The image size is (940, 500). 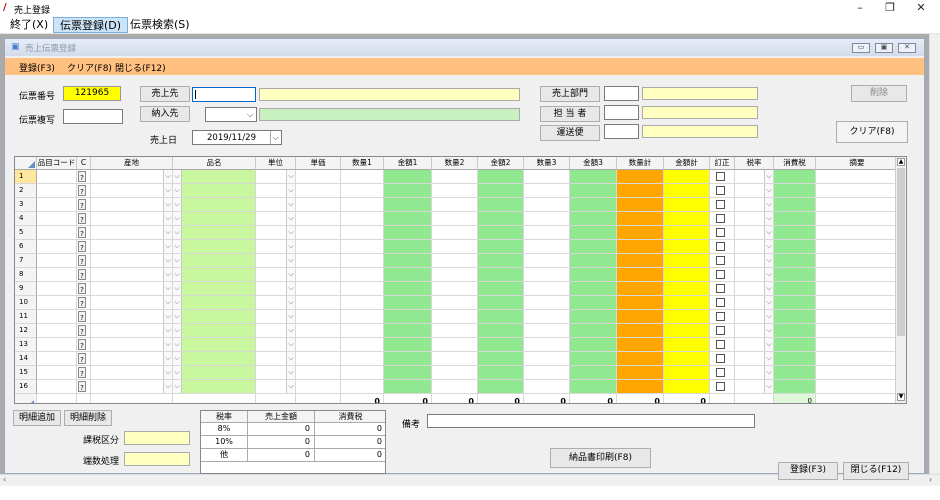 I want to click on scroll-left-icon: ‹, so click(x=4, y=479).